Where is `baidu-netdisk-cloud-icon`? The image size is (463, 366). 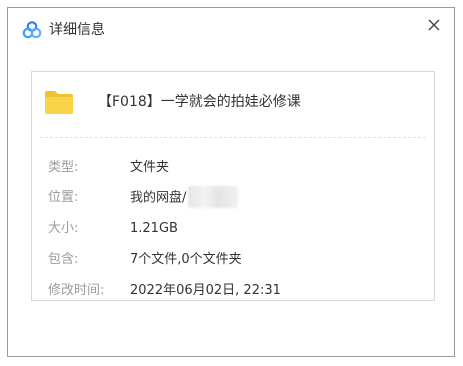
baidu-netdisk-cloud-icon is located at coordinates (32, 30).